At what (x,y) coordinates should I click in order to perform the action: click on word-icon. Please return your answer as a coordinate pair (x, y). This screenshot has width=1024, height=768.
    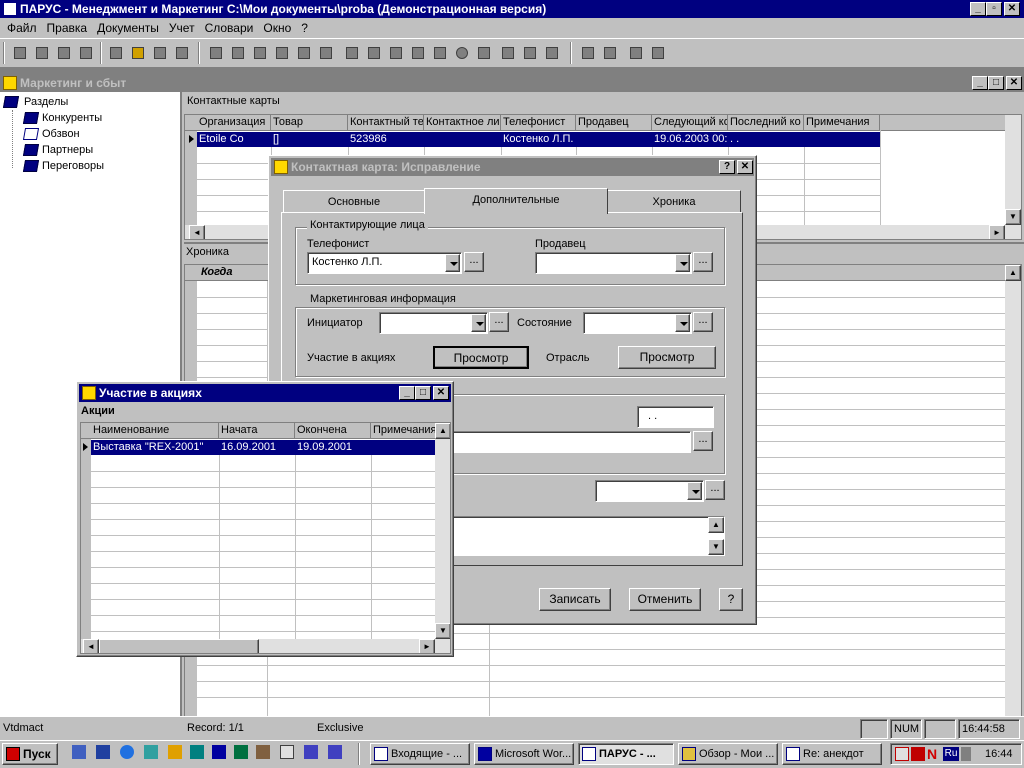
    Looking at the image, I should click on (219, 752).